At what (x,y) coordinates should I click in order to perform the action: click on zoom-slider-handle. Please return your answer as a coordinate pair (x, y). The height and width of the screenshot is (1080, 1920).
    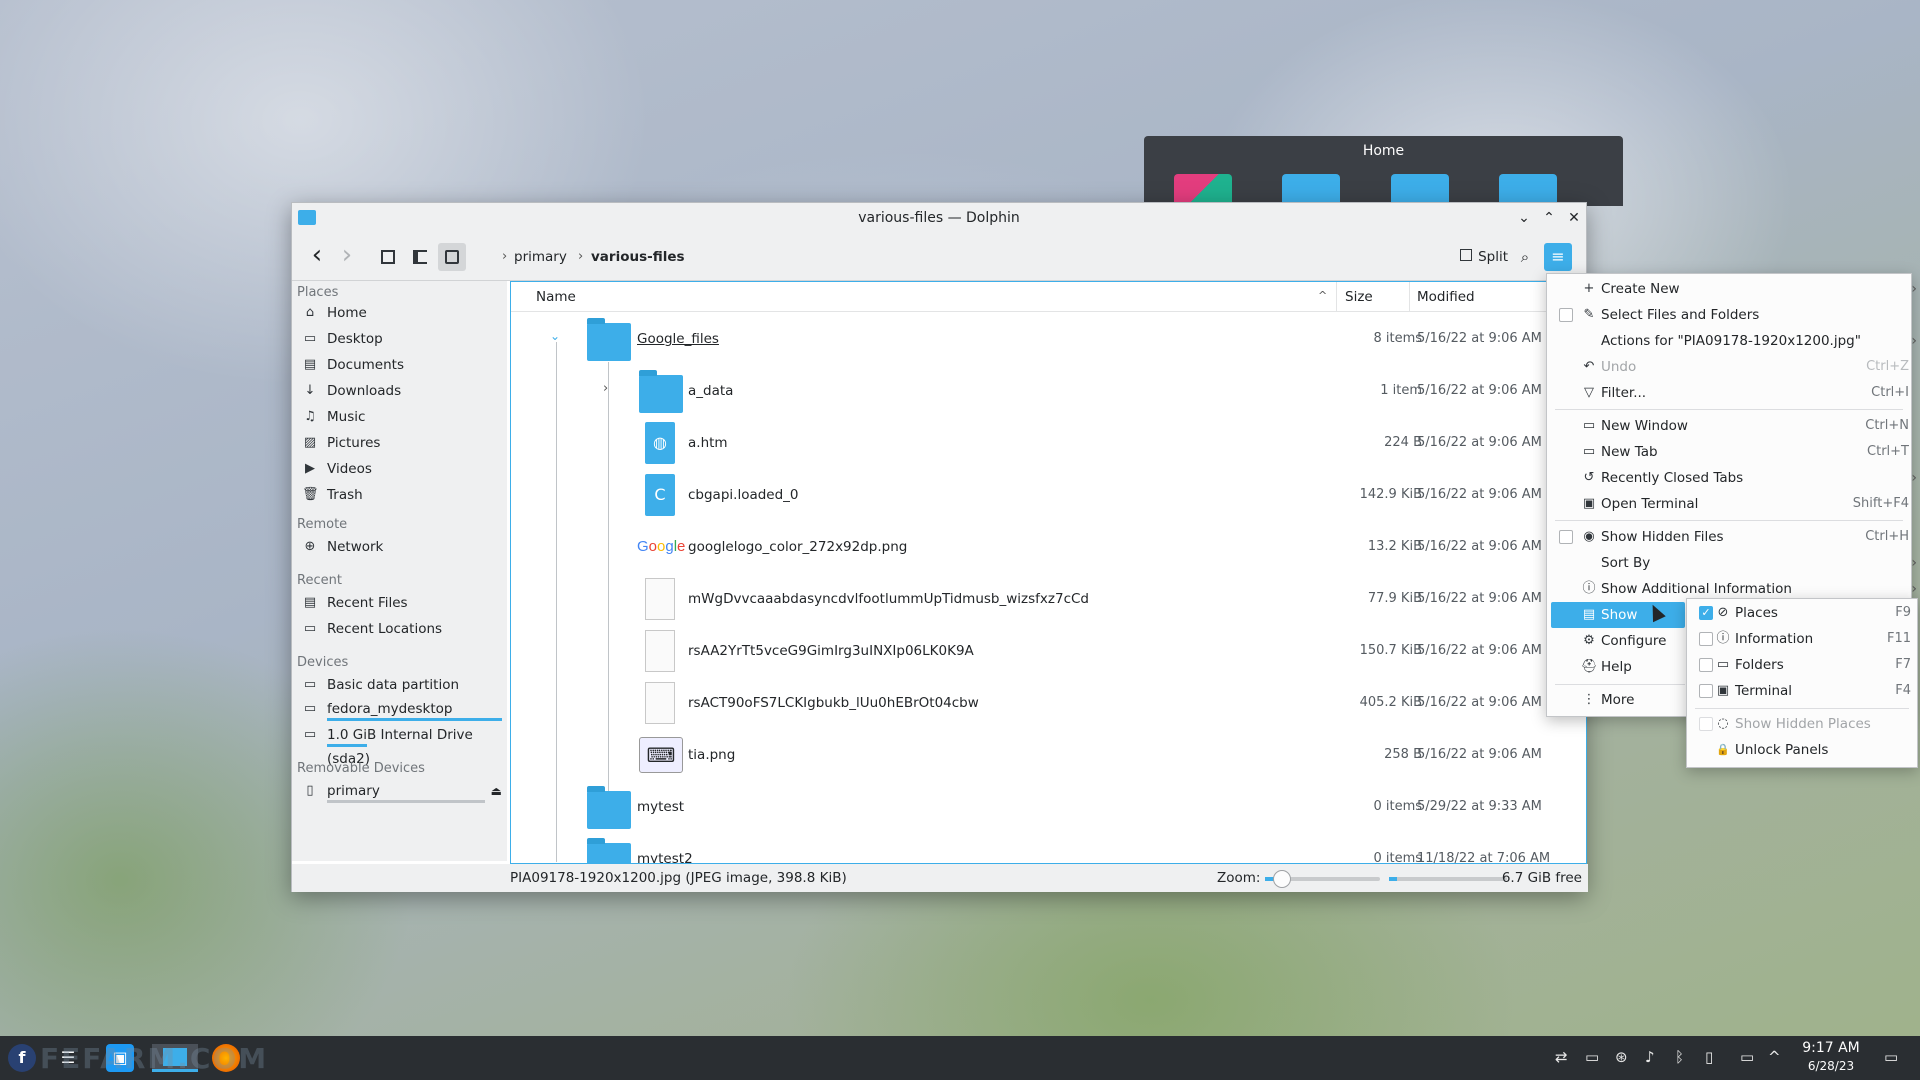
    Looking at the image, I should click on (1282, 879).